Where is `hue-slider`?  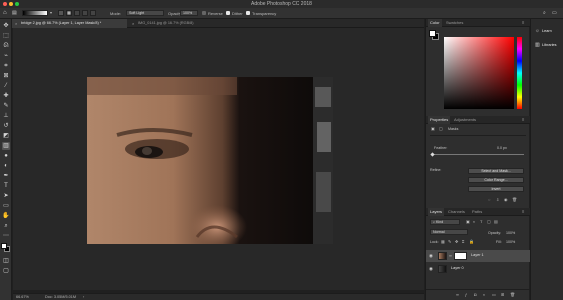
hue-slider is located at coordinates (519, 73).